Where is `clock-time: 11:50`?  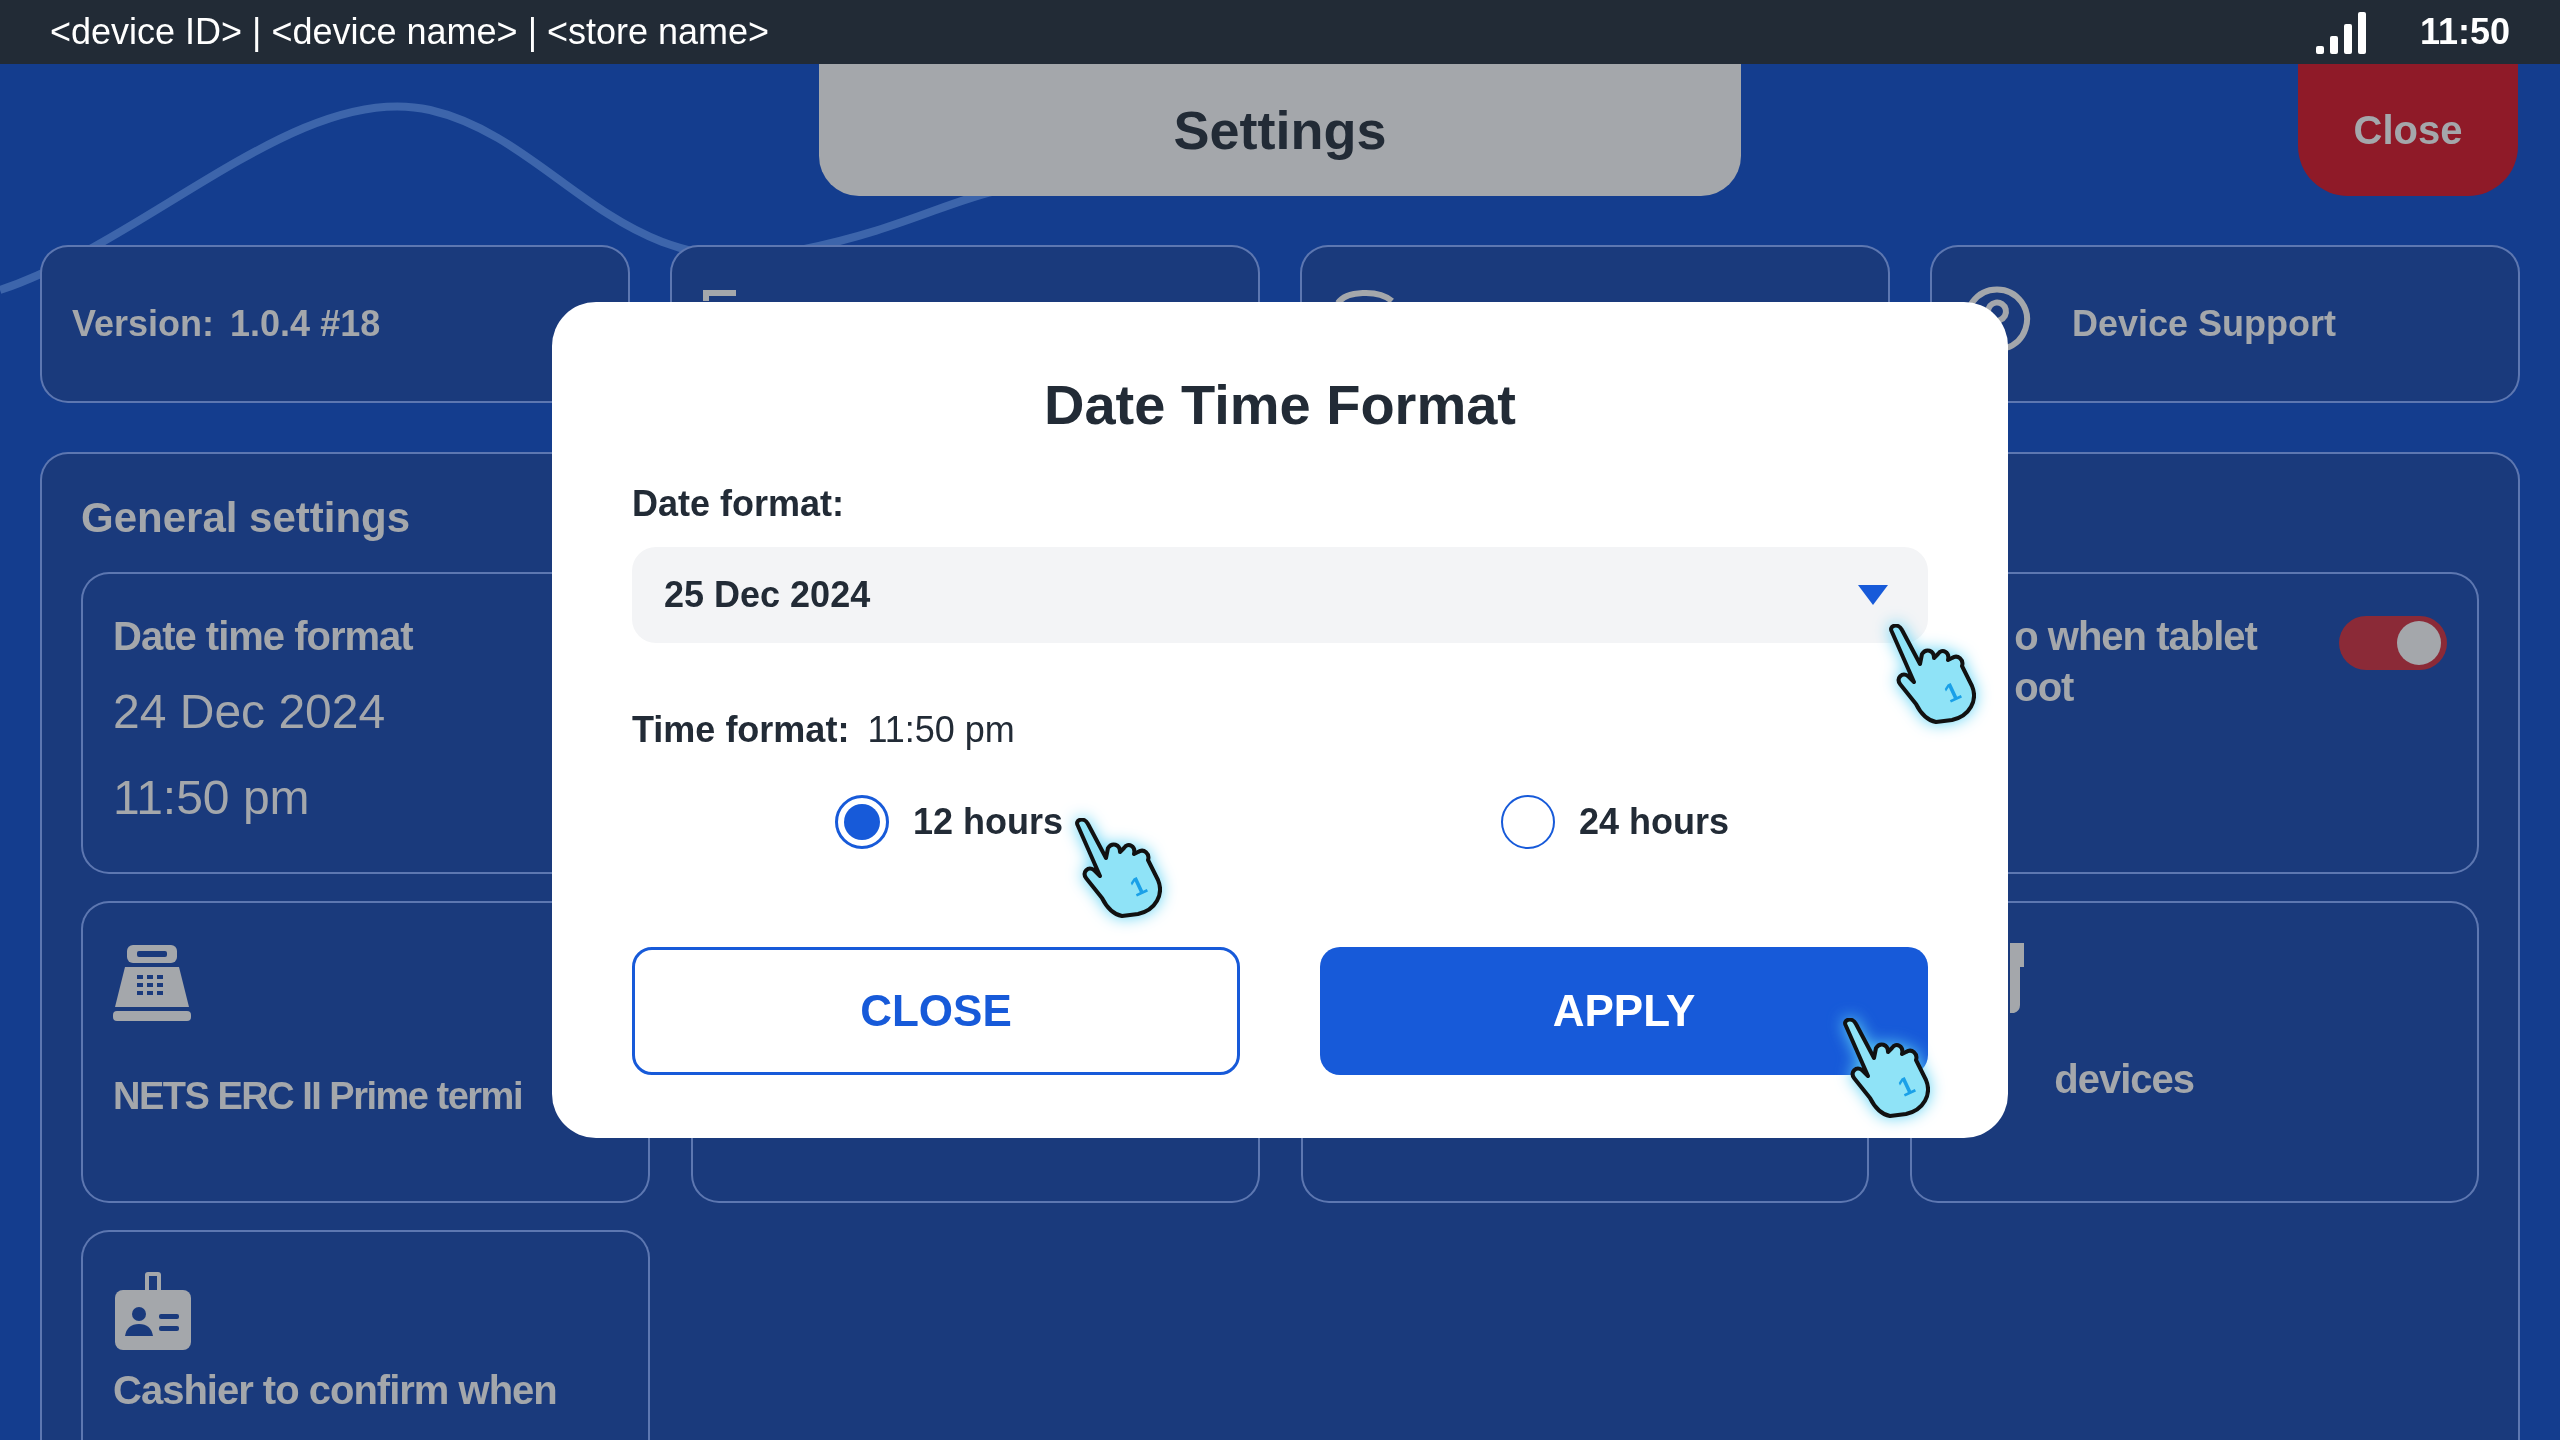
clock-time: 11:50 is located at coordinates (2464, 32).